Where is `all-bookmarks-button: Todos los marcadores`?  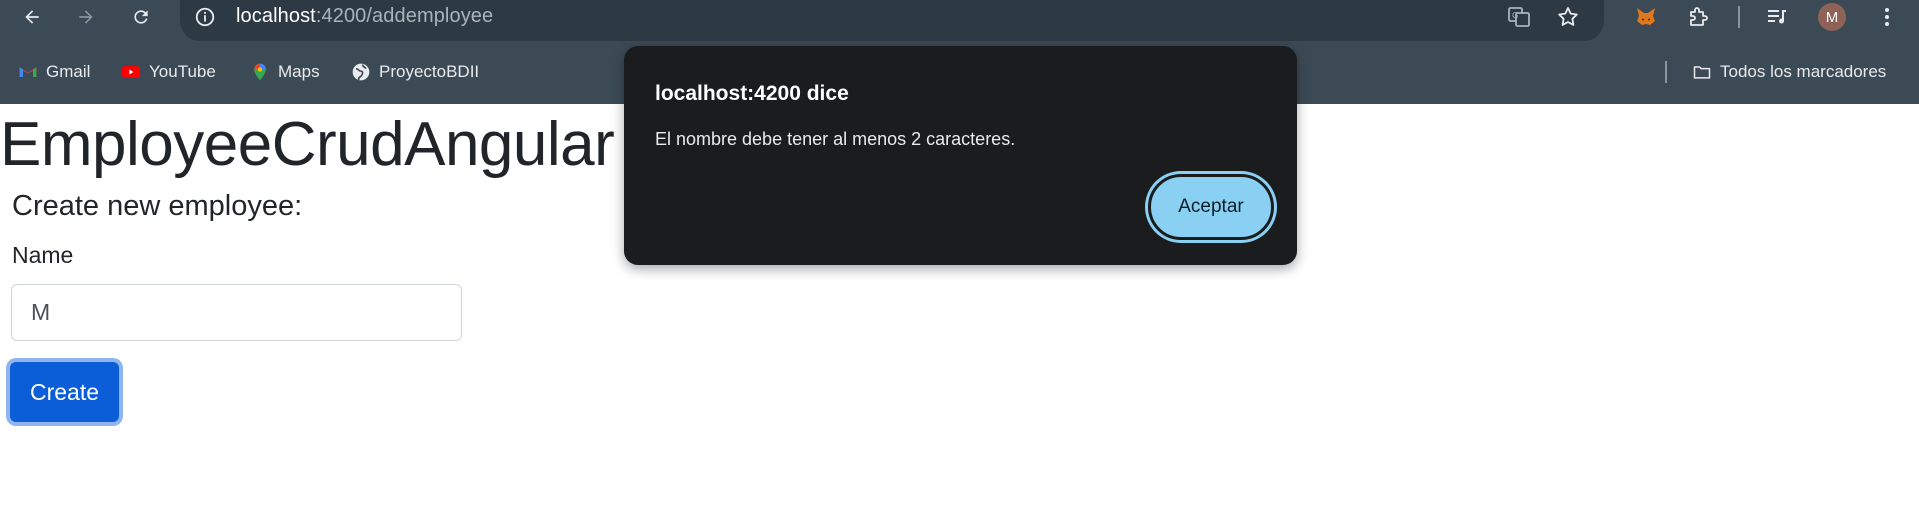 all-bookmarks-button: Todos los marcadores is located at coordinates (1789, 72).